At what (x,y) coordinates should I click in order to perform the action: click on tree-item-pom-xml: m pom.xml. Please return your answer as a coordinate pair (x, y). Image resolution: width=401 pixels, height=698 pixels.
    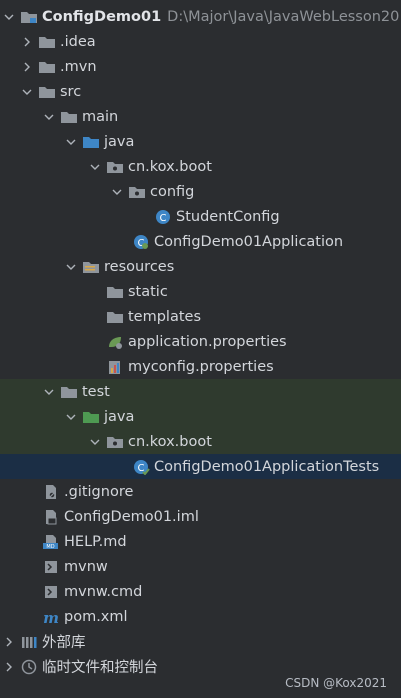
    Looking at the image, I should click on (200, 616).